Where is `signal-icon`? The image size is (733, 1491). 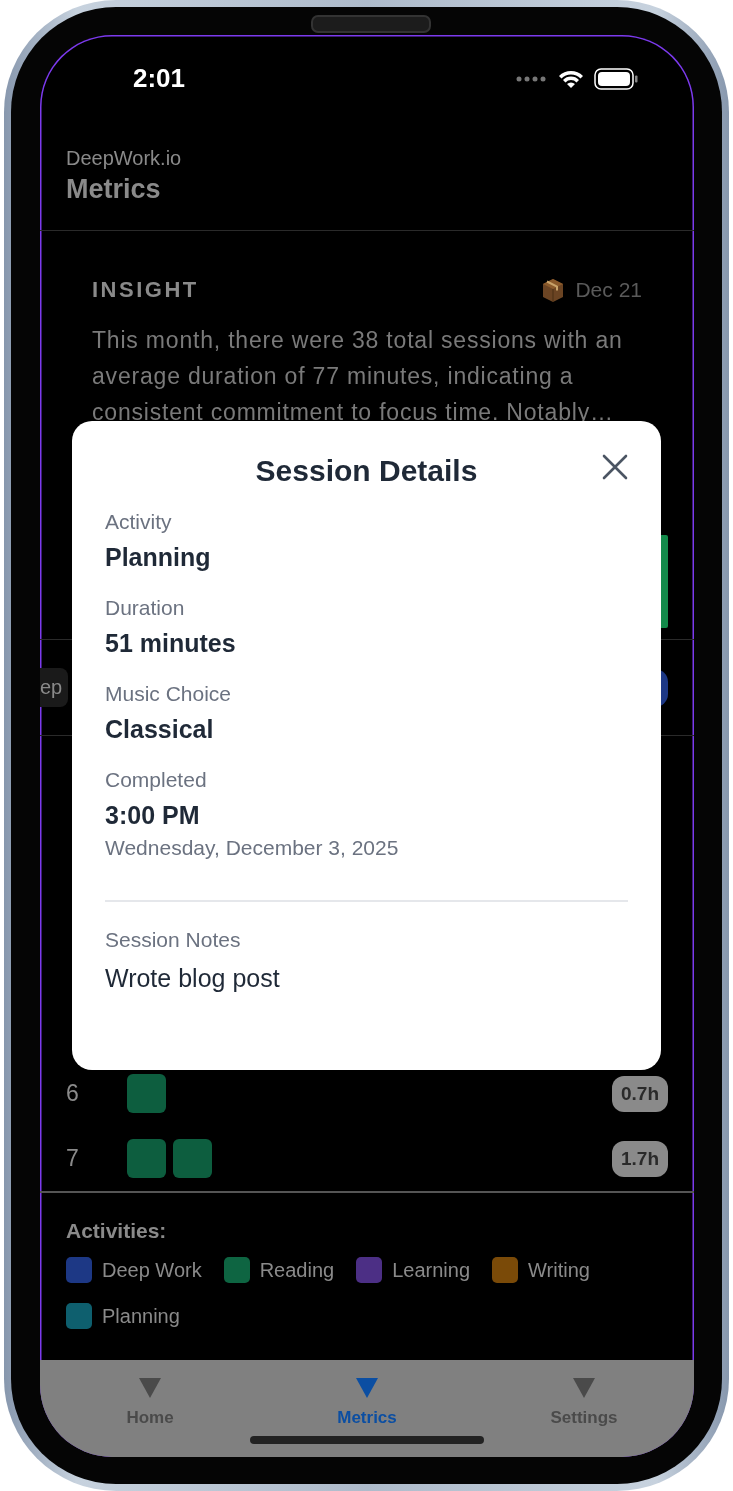
signal-icon is located at coordinates (532, 79).